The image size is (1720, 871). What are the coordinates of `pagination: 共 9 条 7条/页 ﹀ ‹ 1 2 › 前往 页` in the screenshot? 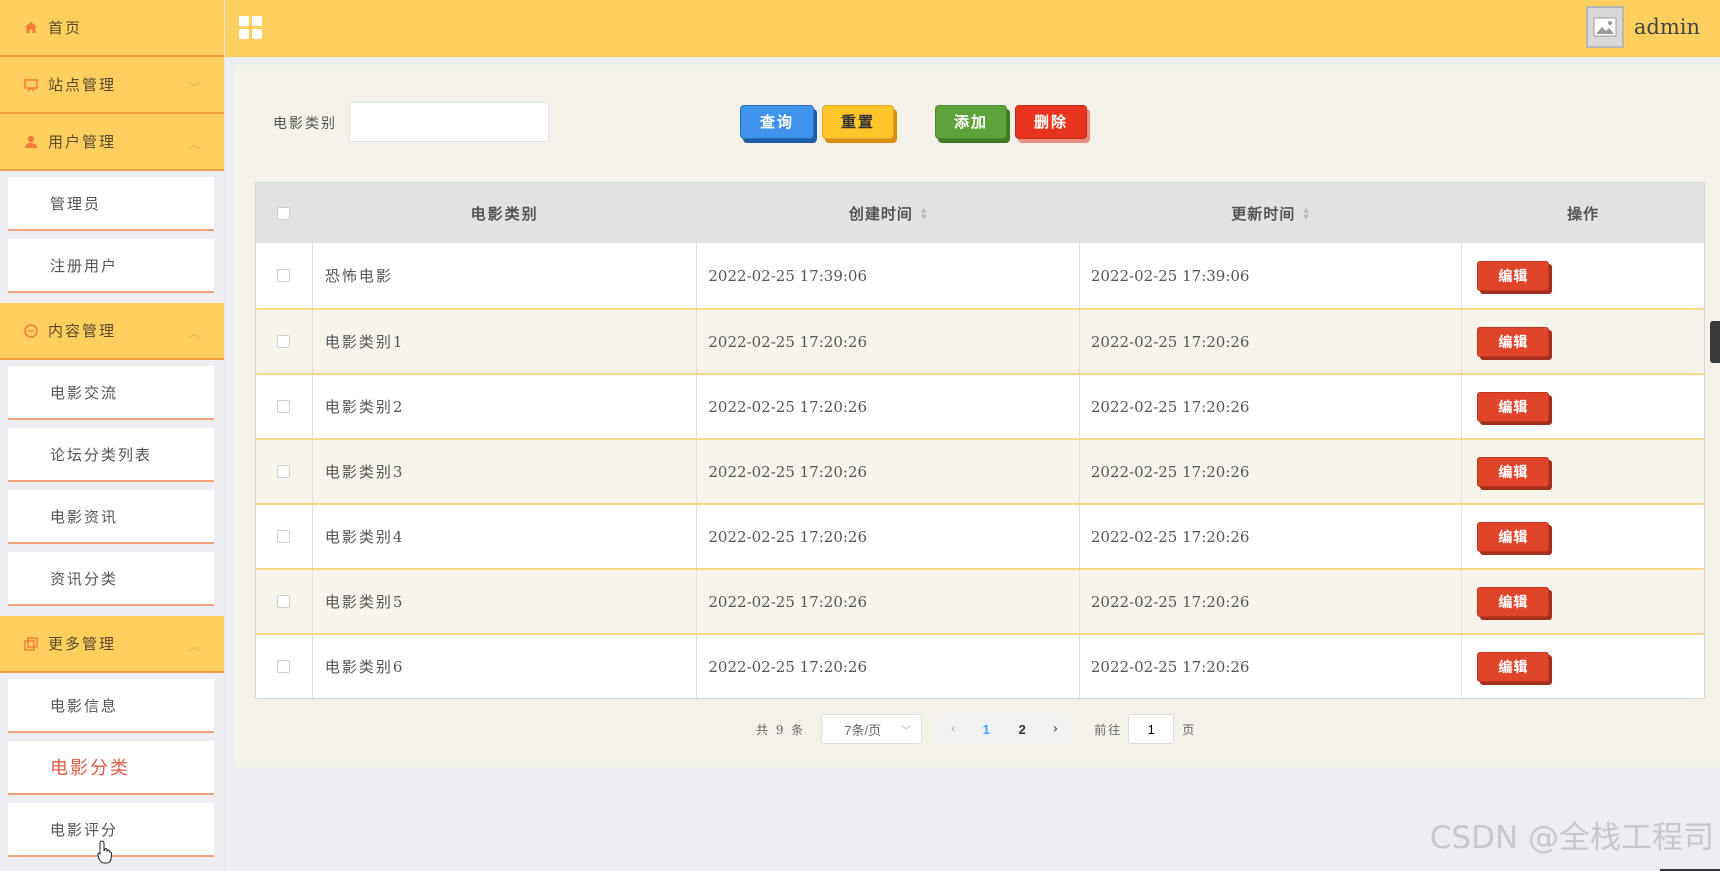 It's located at (975, 729).